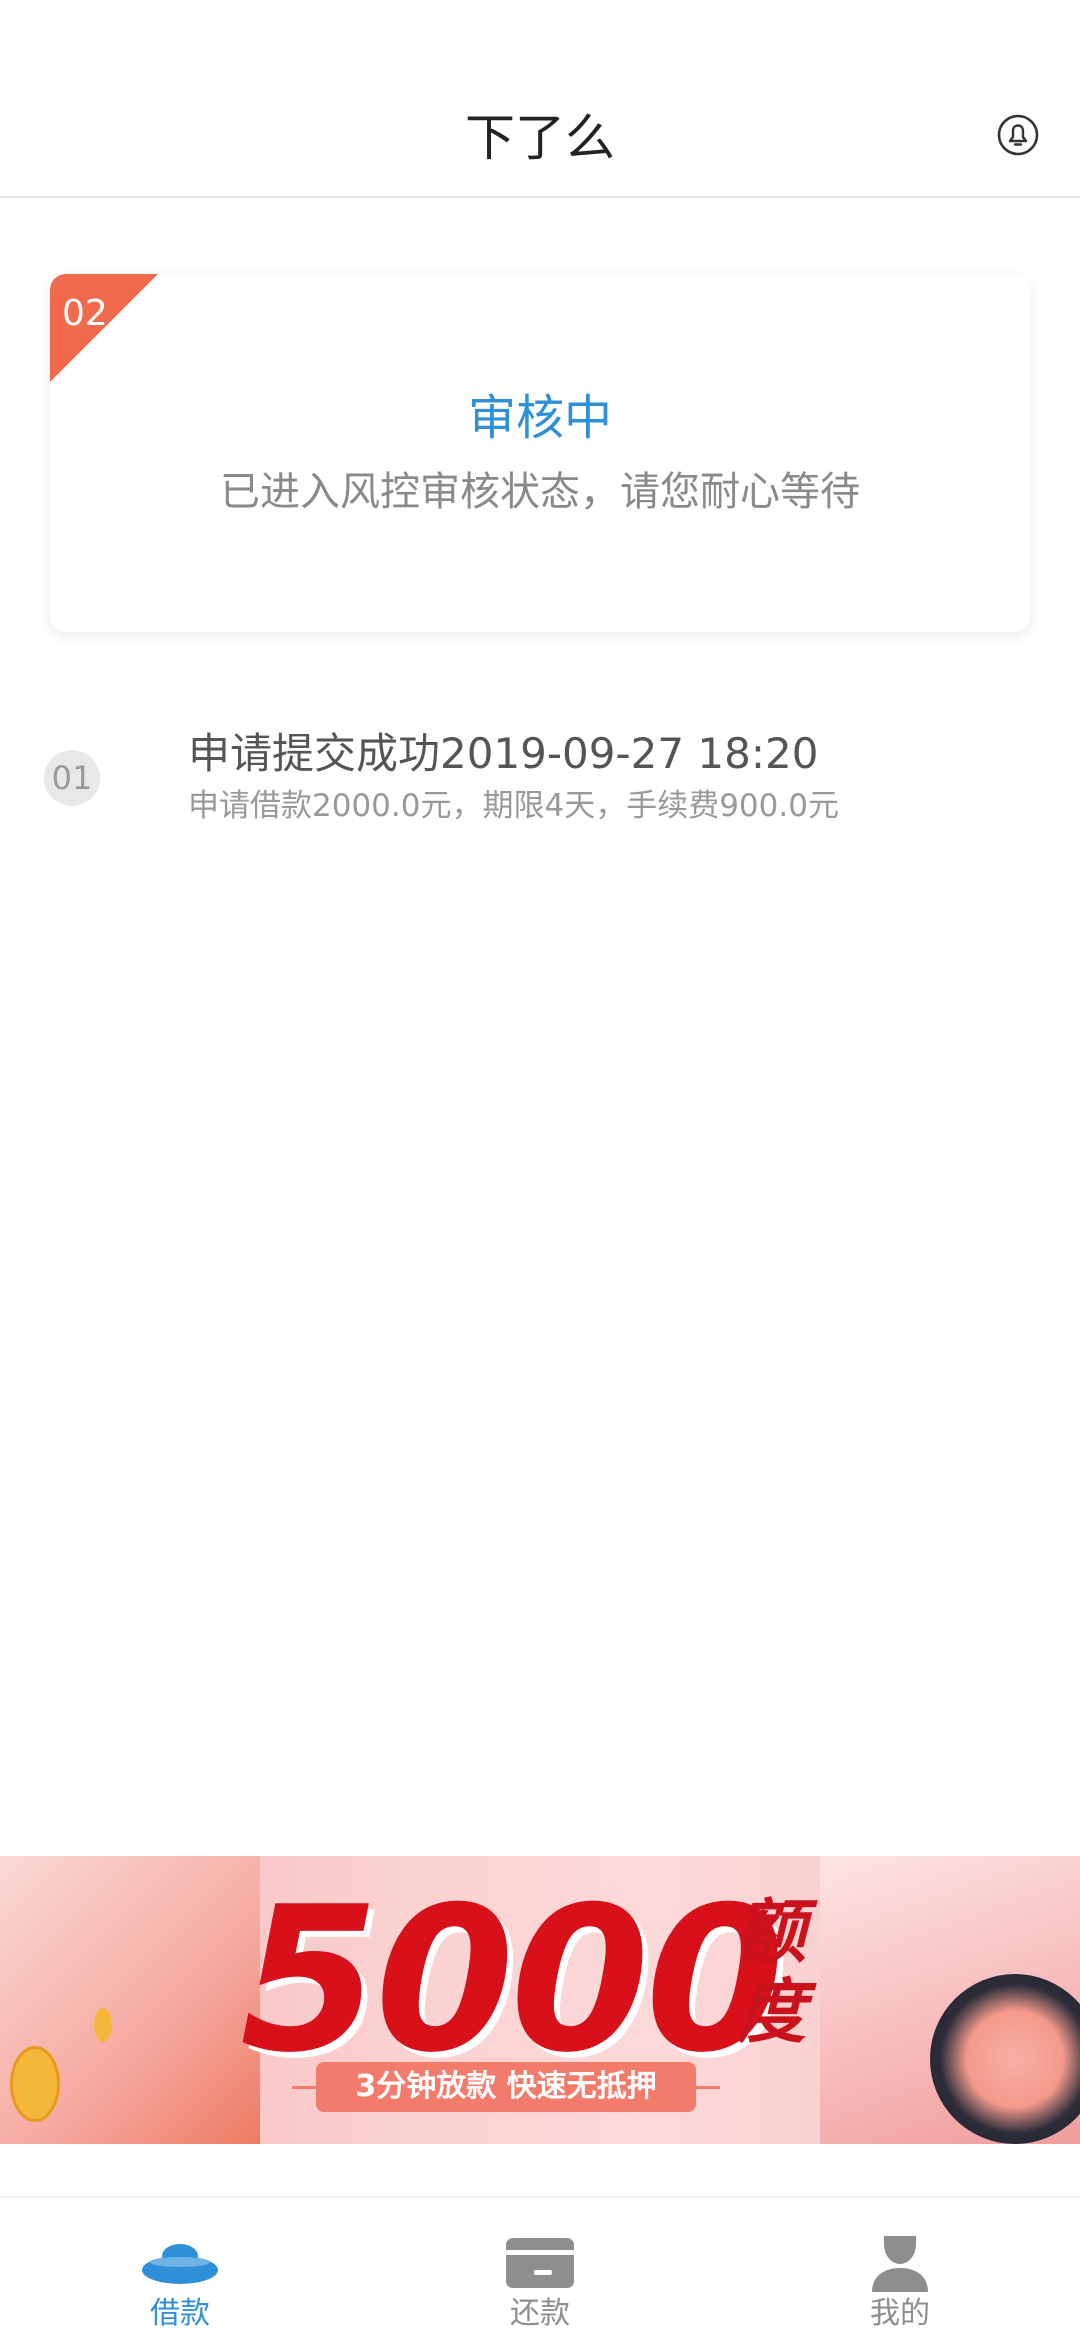 This screenshot has width=1080, height=2340. I want to click on bottom-tab-bar: 借款 还款 我的, so click(540, 2268).